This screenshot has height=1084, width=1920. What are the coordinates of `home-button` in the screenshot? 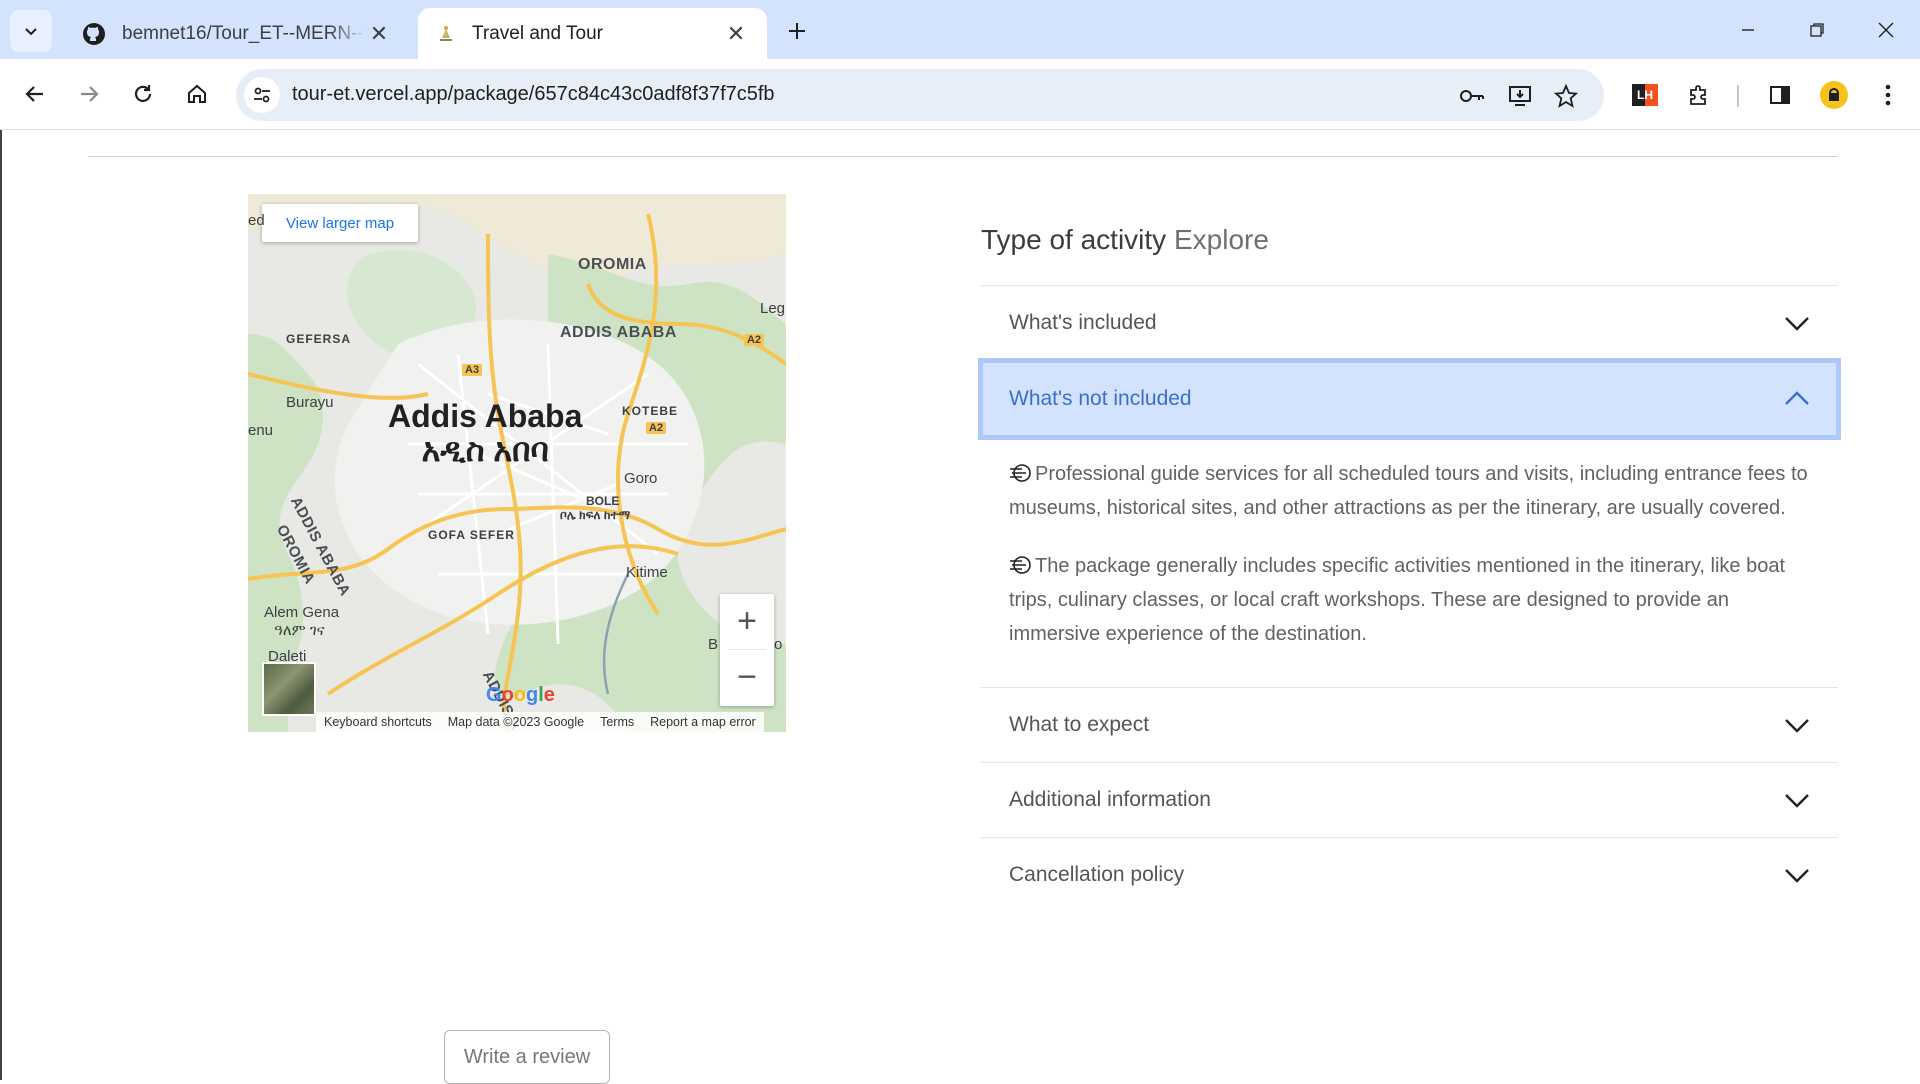 It's located at (197, 94).